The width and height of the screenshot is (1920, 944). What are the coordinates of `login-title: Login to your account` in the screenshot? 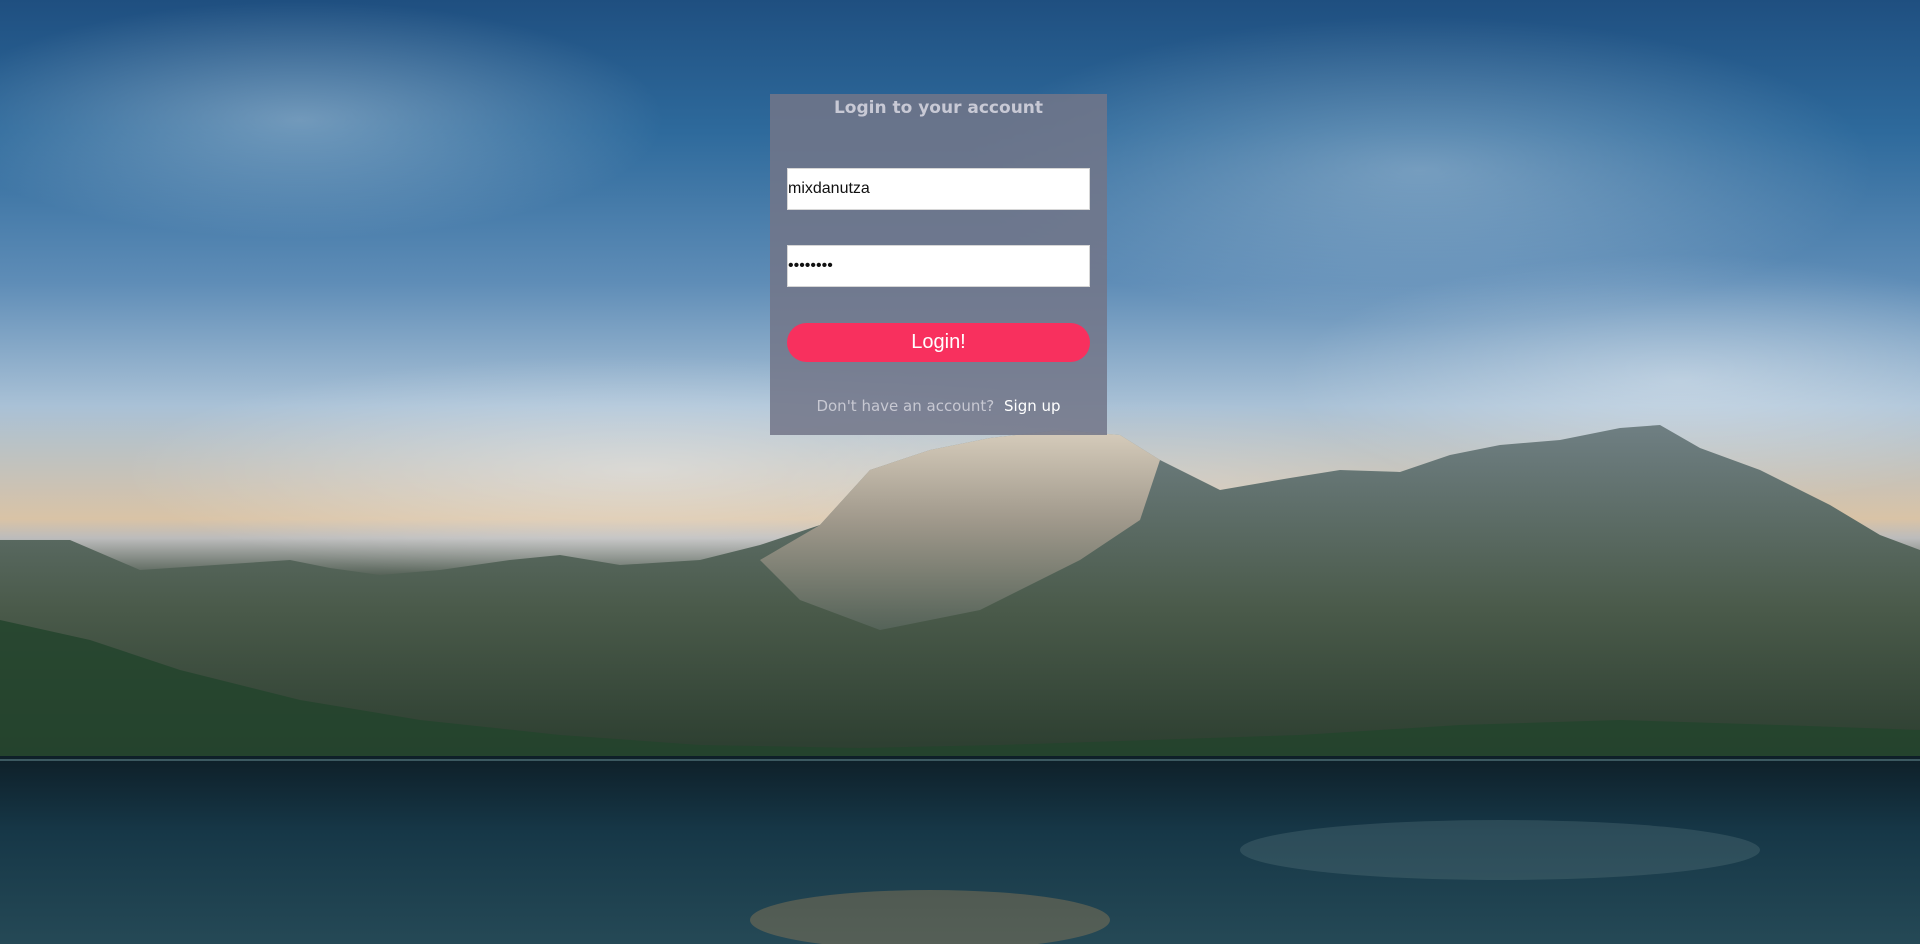 It's located at (938, 108).